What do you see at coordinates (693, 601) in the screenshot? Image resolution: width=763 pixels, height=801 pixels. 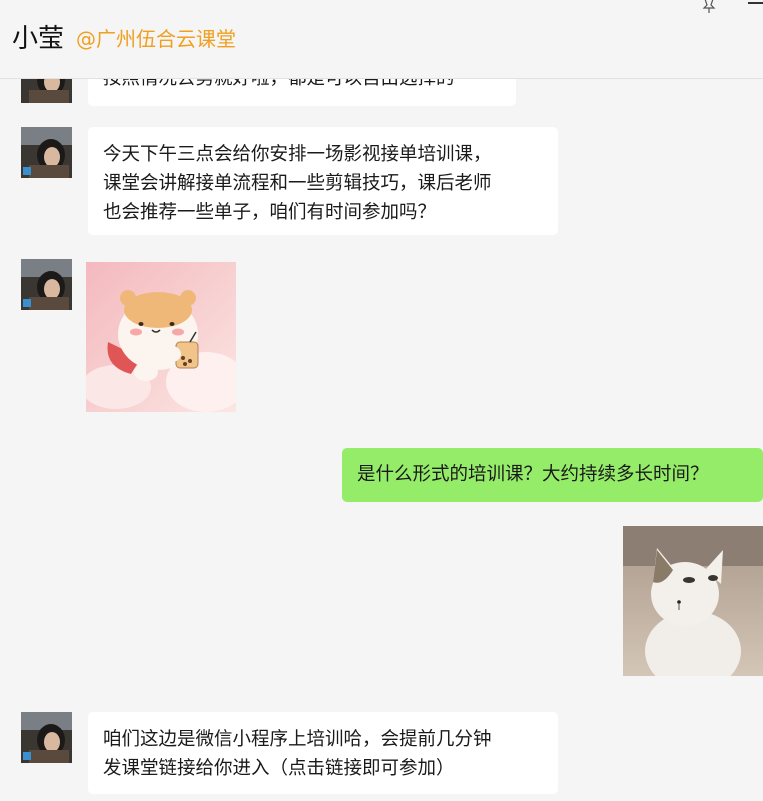 I see `pop-cat-sticker` at bounding box center [693, 601].